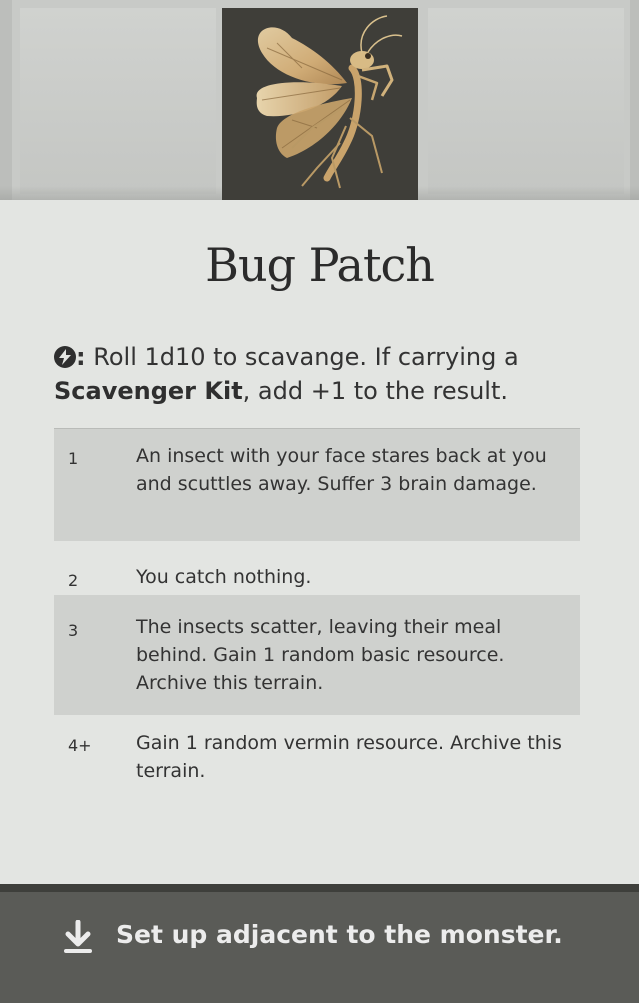 The width and height of the screenshot is (639, 1003). Describe the element at coordinates (329, 102) in the screenshot. I see `mantis-insect-illustration` at that location.